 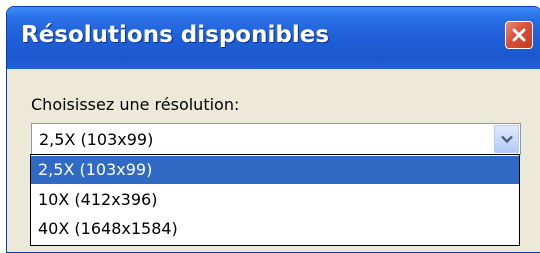 What do you see at coordinates (175, 35) in the screenshot?
I see `dialog-title: Résolutions disponibles` at bounding box center [175, 35].